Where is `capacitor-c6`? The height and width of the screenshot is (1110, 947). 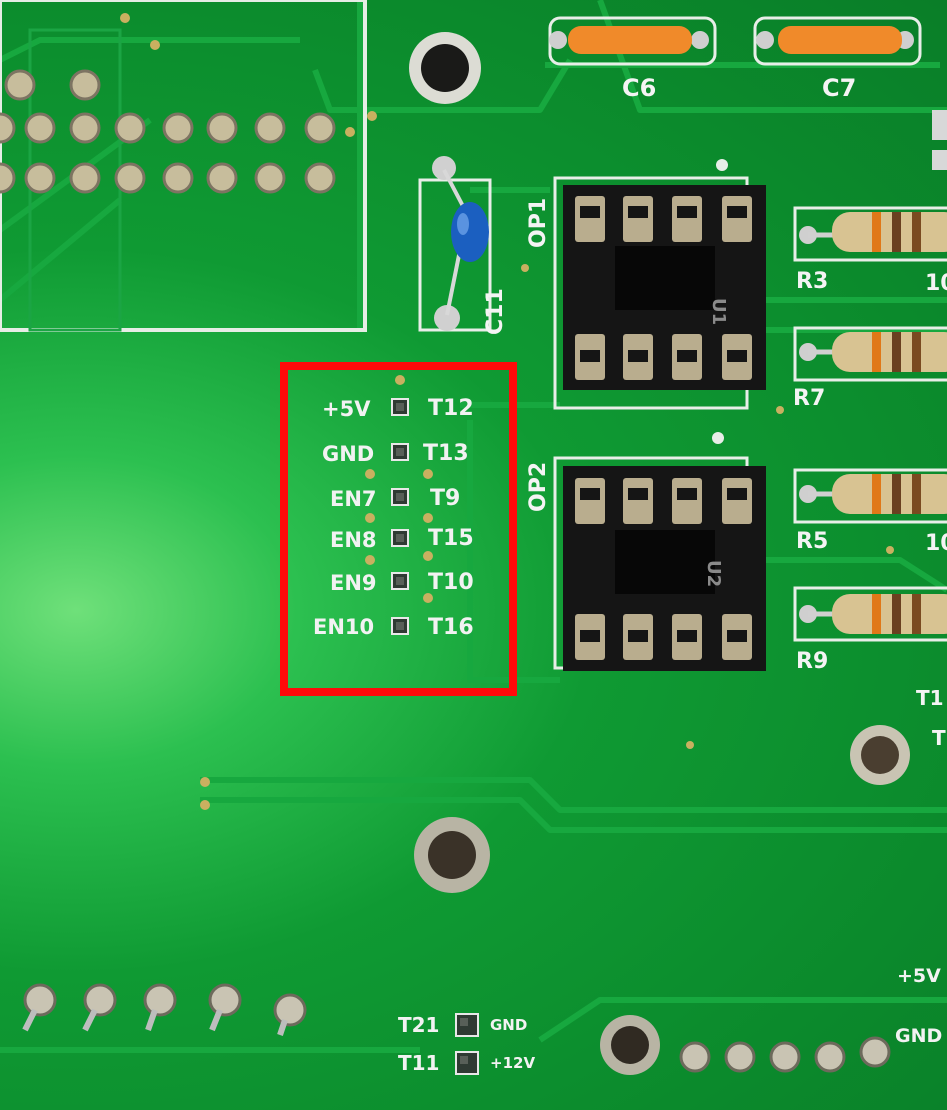 capacitor-c6 is located at coordinates (632, 41).